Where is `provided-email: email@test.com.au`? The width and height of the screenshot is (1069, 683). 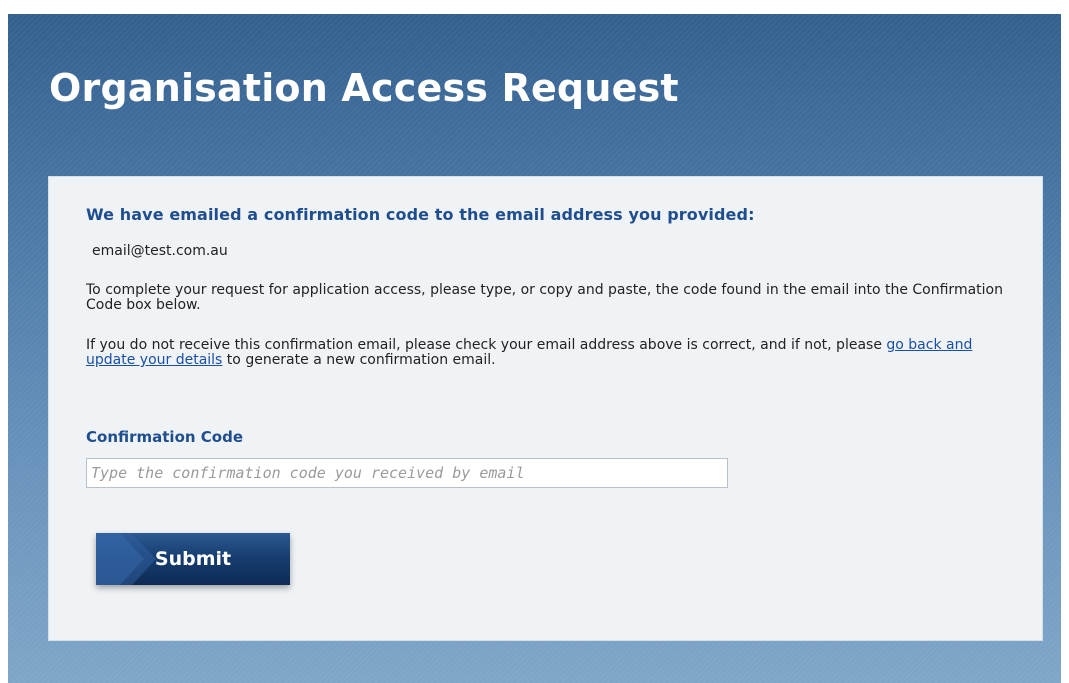 provided-email: email@test.com.au is located at coordinates (160, 251).